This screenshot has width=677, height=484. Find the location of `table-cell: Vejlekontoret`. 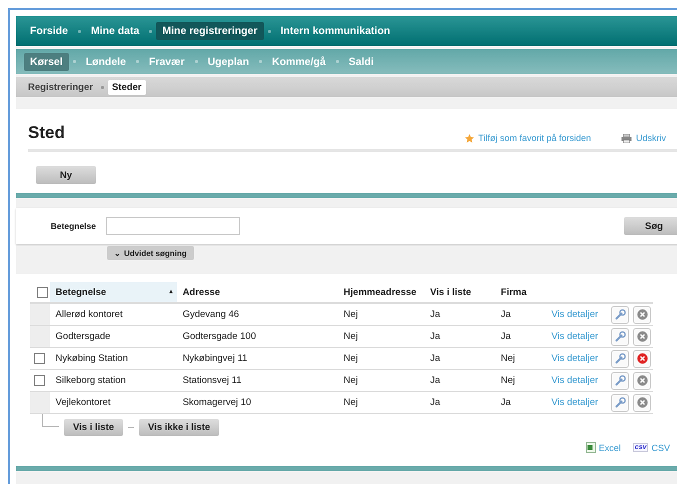

table-cell: Vejlekontoret is located at coordinates (83, 402).